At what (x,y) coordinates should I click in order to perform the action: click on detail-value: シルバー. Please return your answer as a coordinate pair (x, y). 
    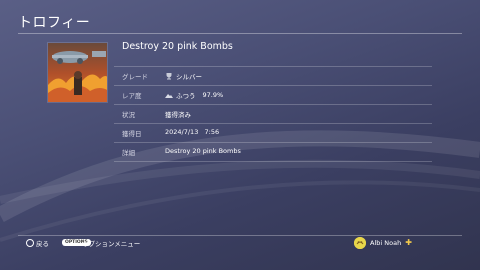
    Looking at the image, I should click on (183, 76).